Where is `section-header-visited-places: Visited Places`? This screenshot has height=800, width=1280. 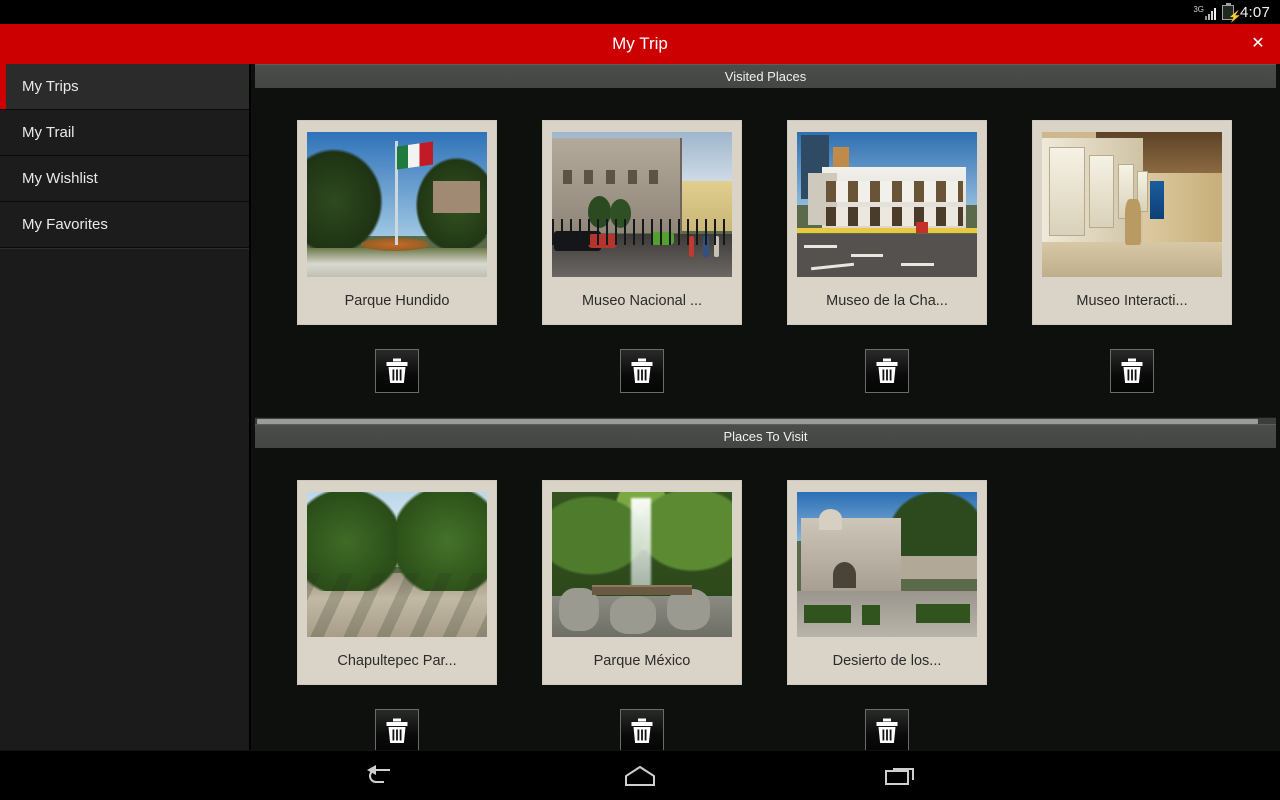
section-header-visited-places: Visited Places is located at coordinates (765, 76).